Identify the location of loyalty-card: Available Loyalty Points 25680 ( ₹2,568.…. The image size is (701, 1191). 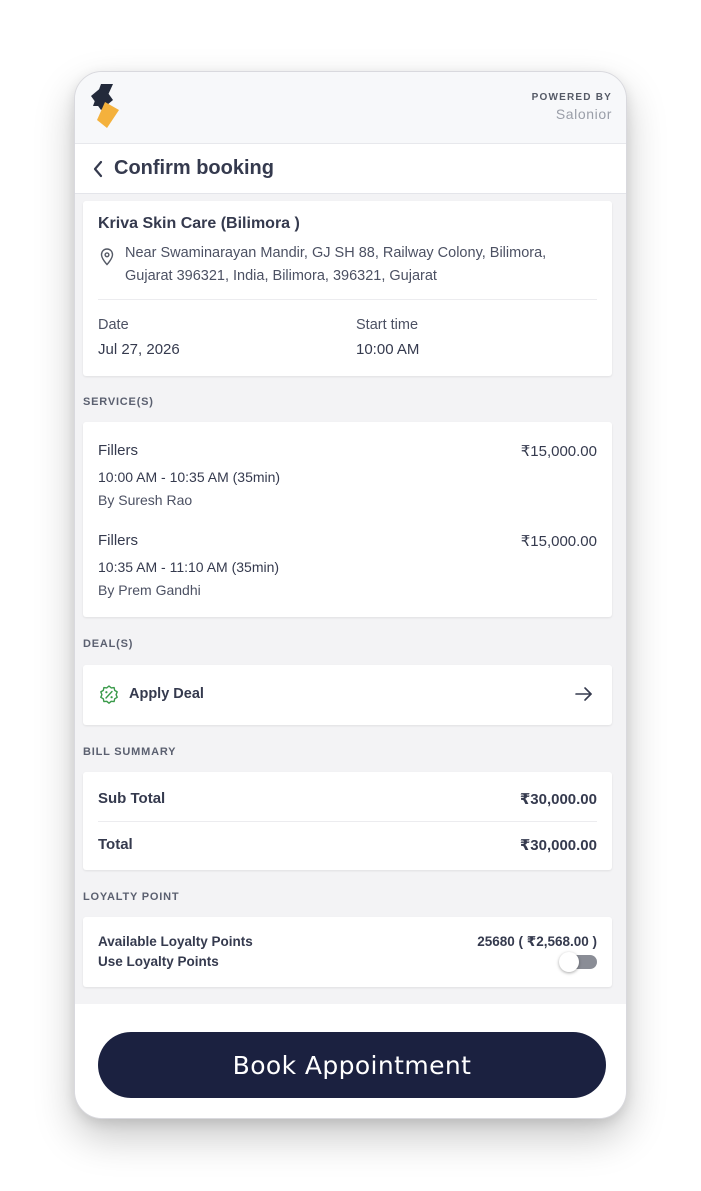
(347, 952).